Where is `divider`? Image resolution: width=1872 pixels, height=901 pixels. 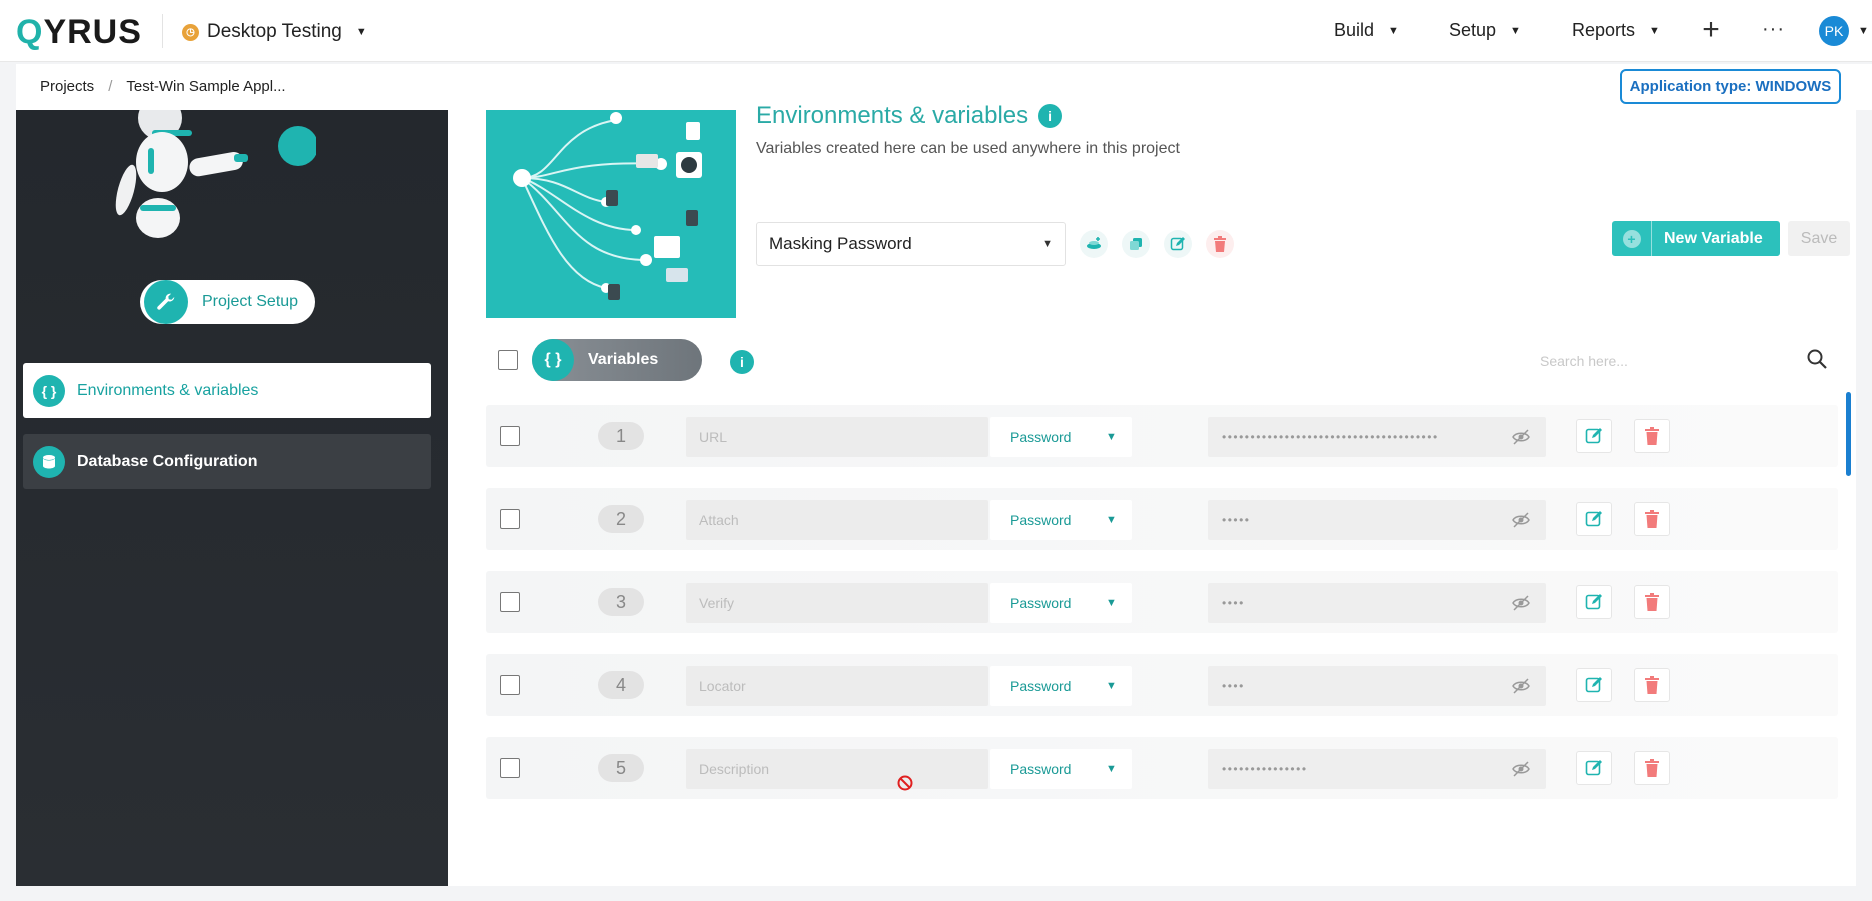 divider is located at coordinates (162, 31).